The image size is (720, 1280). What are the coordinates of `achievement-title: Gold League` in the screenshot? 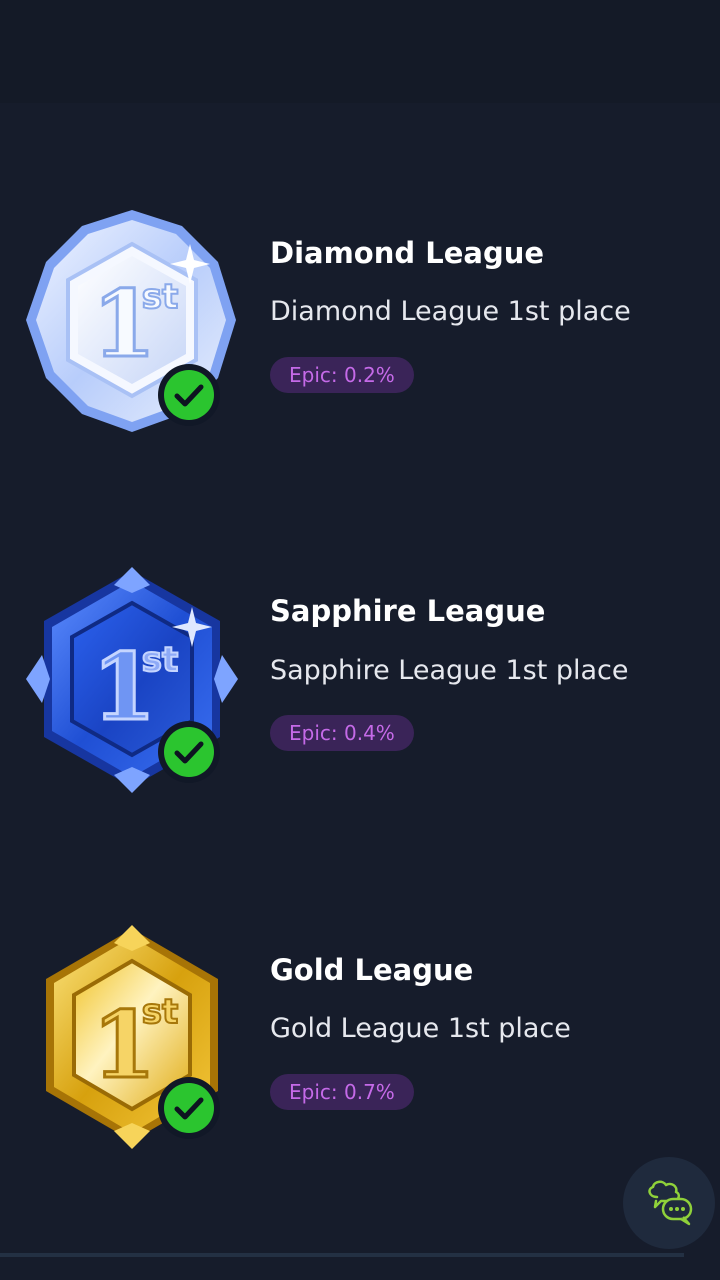 It's located at (372, 970).